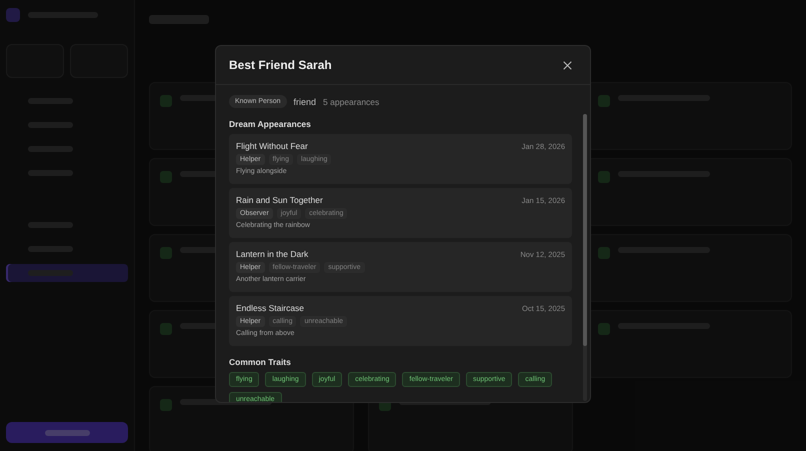  What do you see at coordinates (272, 254) in the screenshot?
I see `dream-title: Lantern in the Dark` at bounding box center [272, 254].